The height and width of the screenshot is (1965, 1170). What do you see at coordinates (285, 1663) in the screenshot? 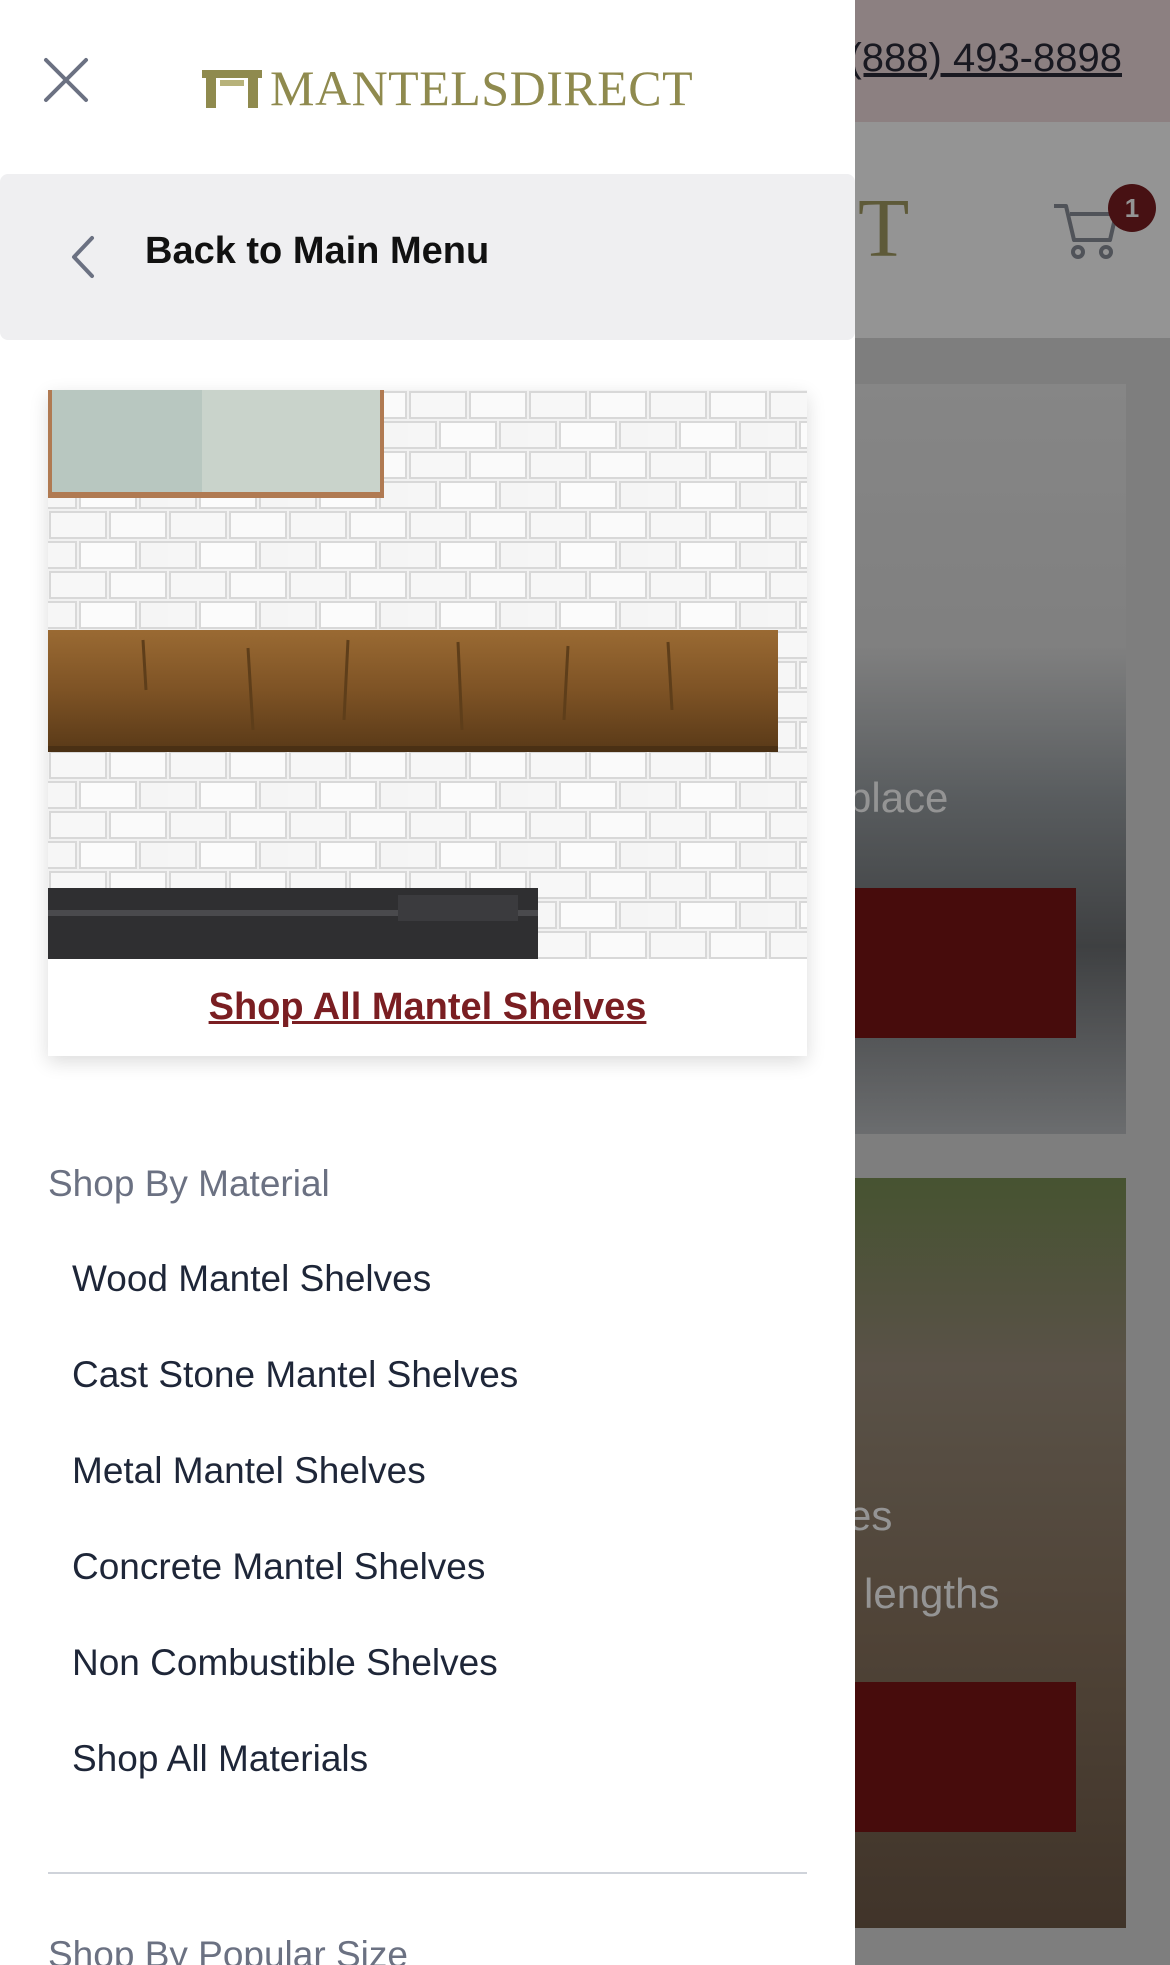
I see `menu-item-non-combustible-shelves: Non Combustible Shelves` at bounding box center [285, 1663].